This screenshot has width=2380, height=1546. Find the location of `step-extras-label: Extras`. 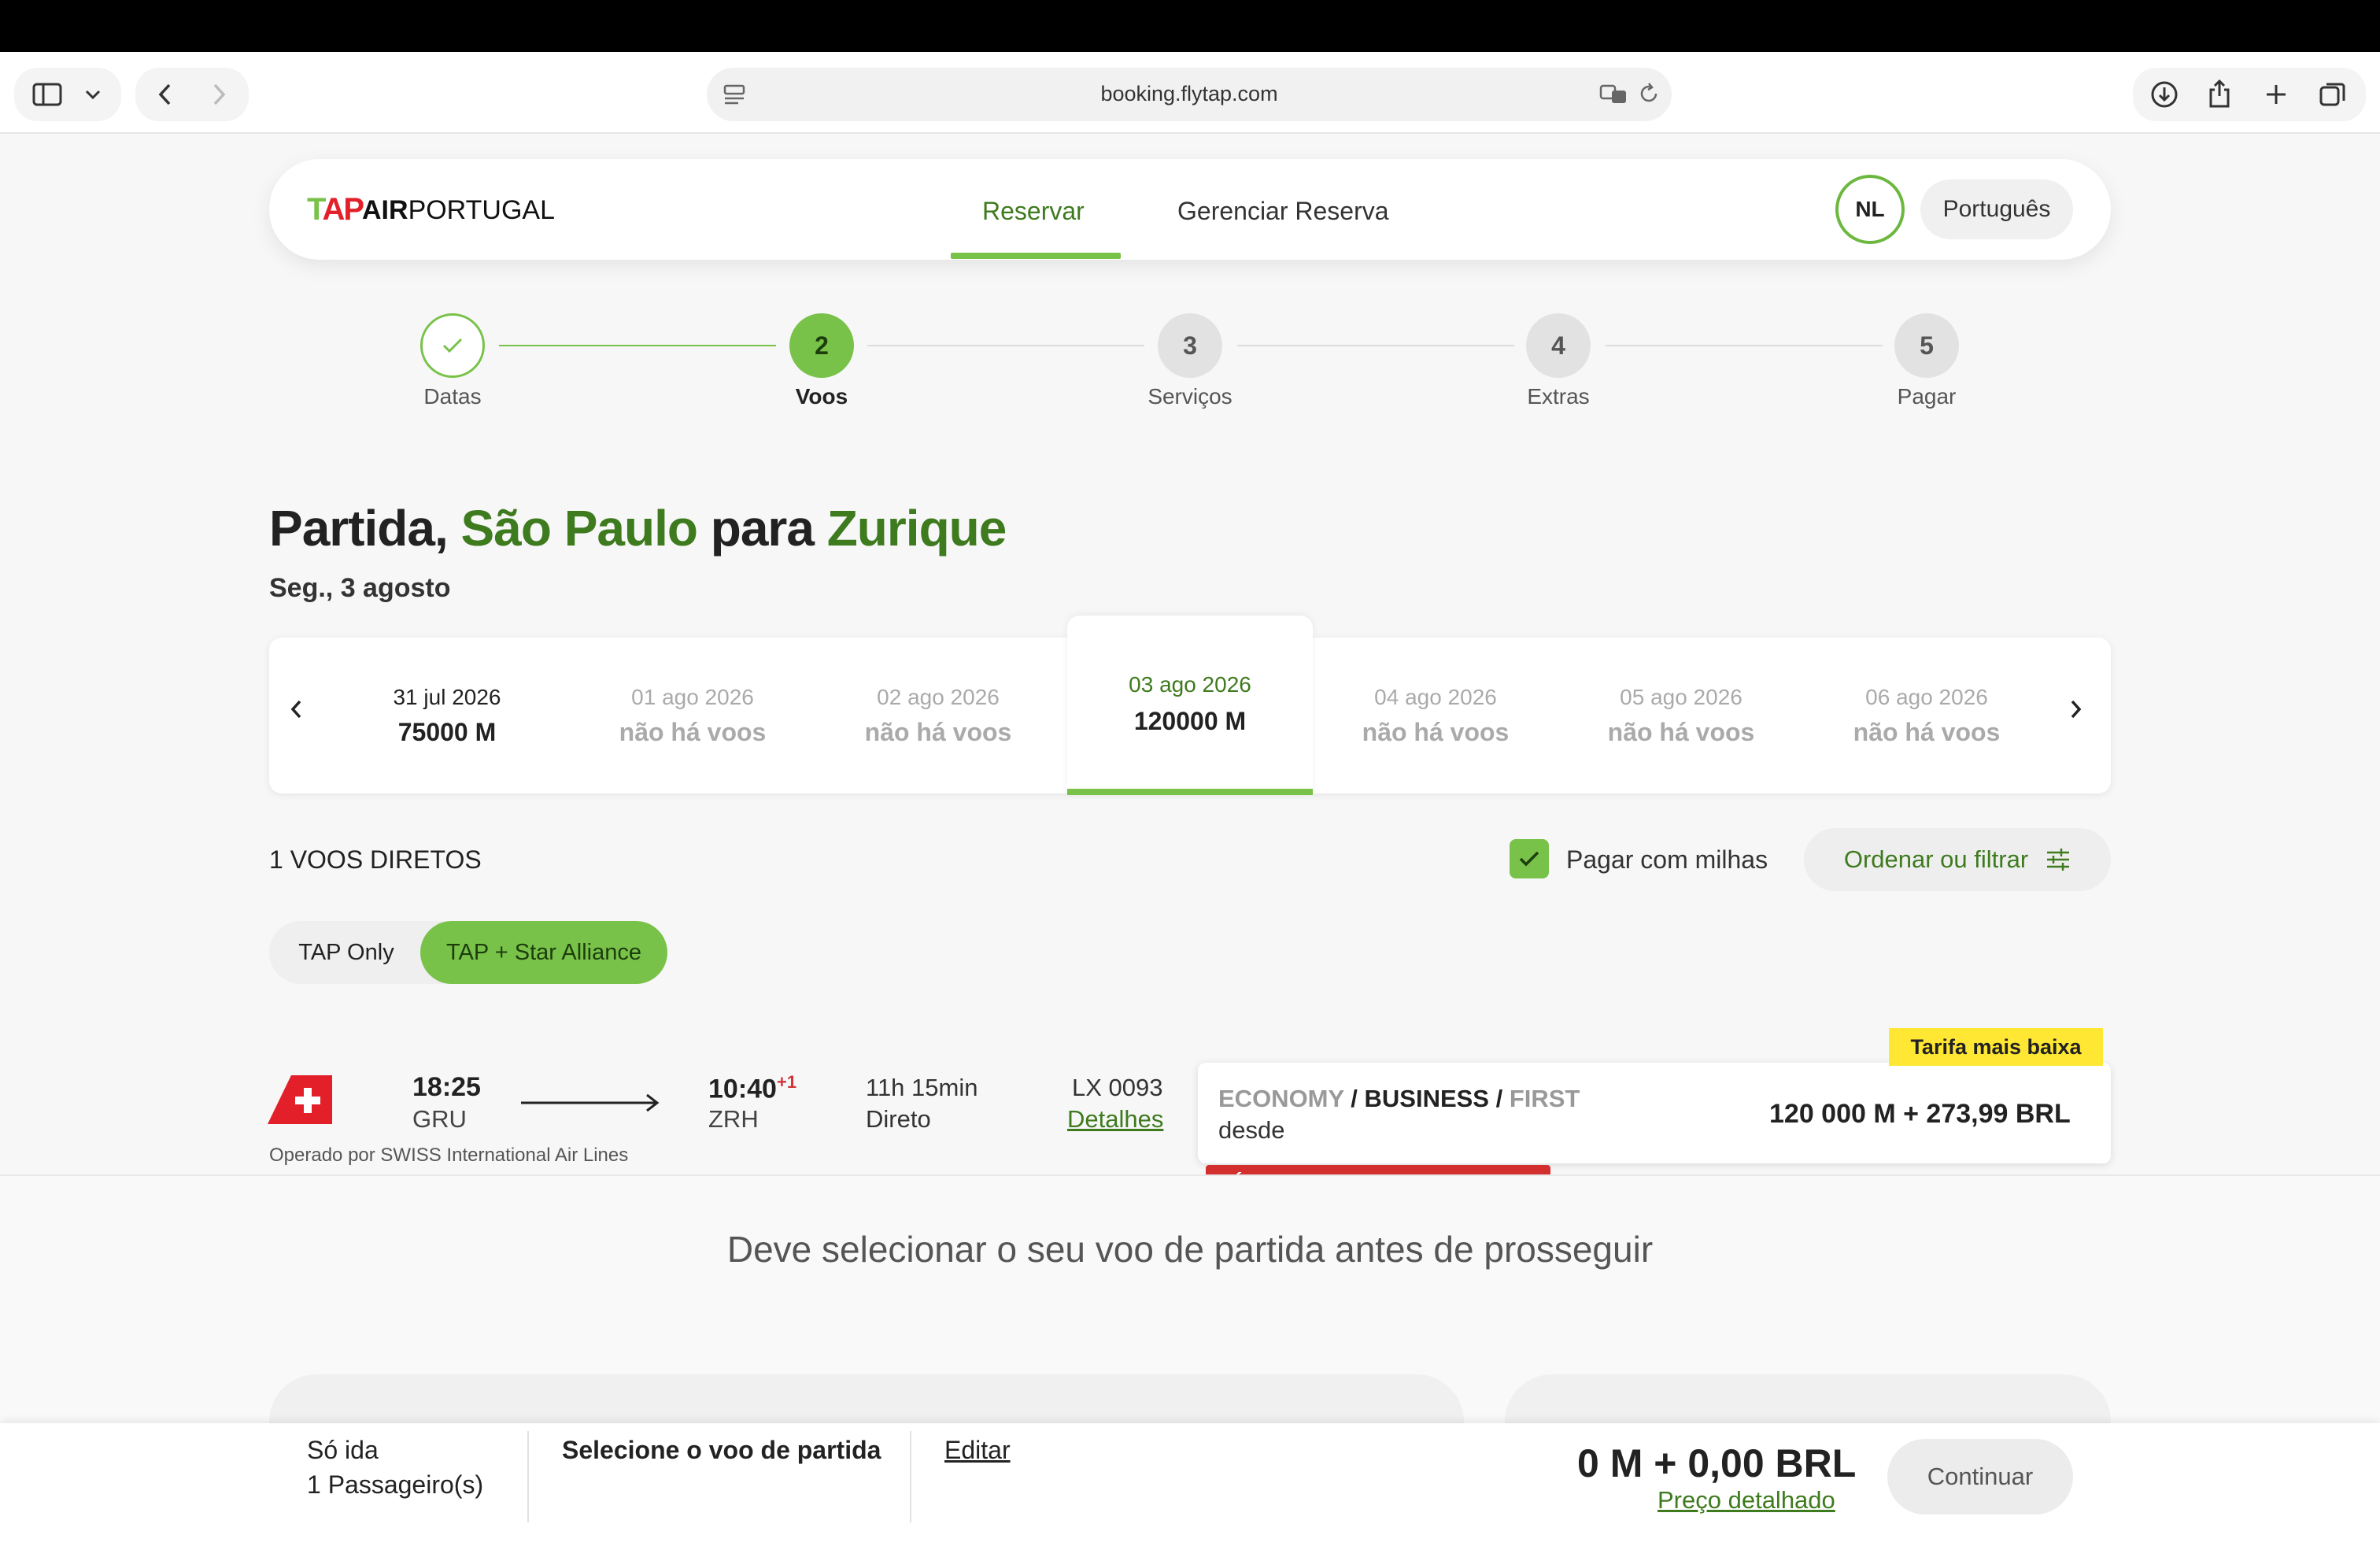

step-extras-label: Extras is located at coordinates (1558, 397).